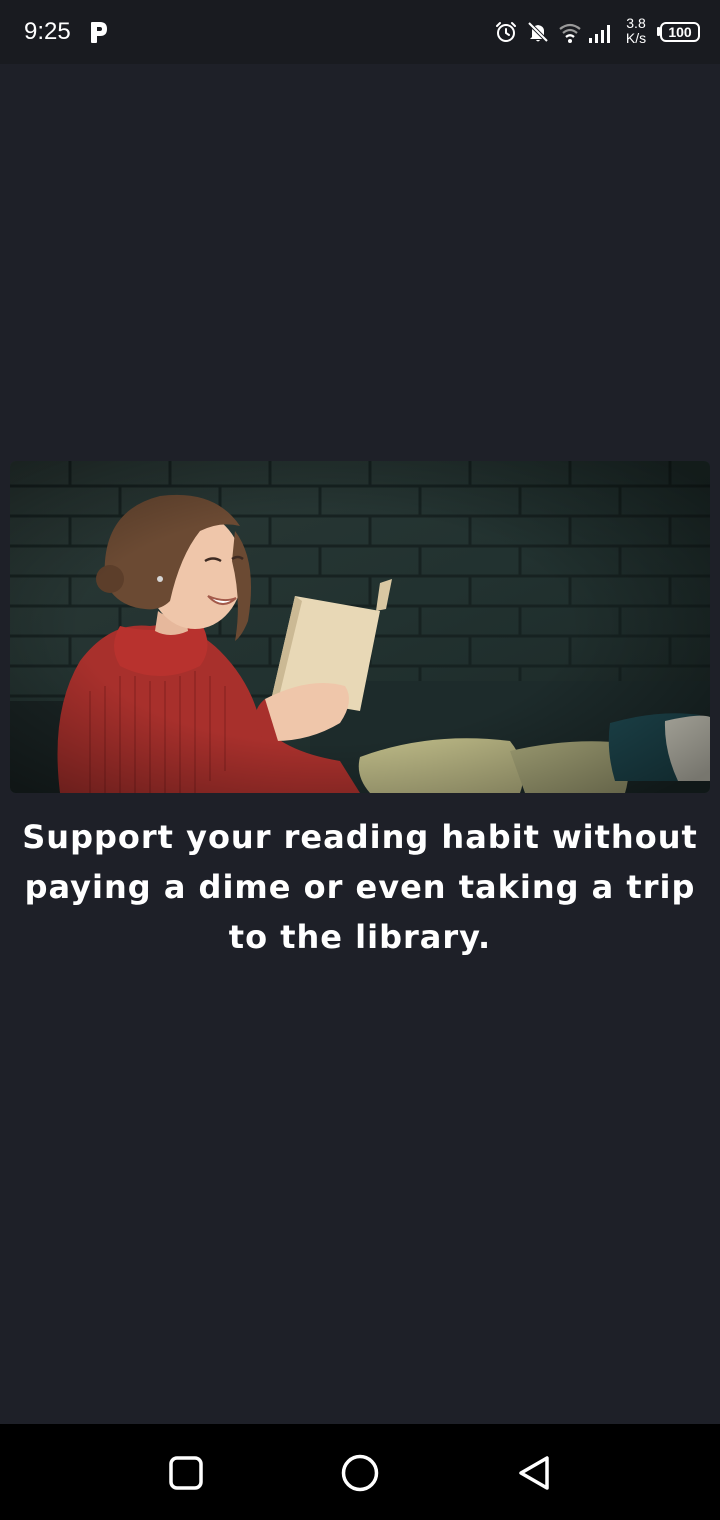 This screenshot has width=720, height=1520. I want to click on network-speed: 3.8 K/s, so click(636, 31).